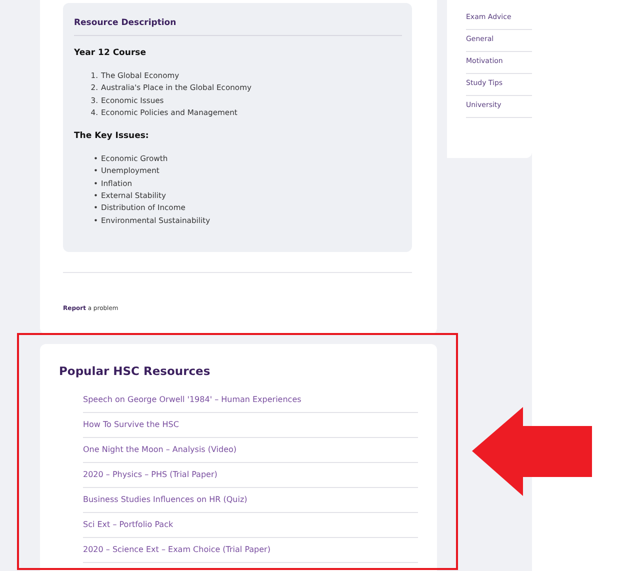 Image resolution: width=640 pixels, height=571 pixels. What do you see at coordinates (250, 475) in the screenshot?
I see `resource-link: 2020 – Physics – PHS (Trial Paper)` at bounding box center [250, 475].